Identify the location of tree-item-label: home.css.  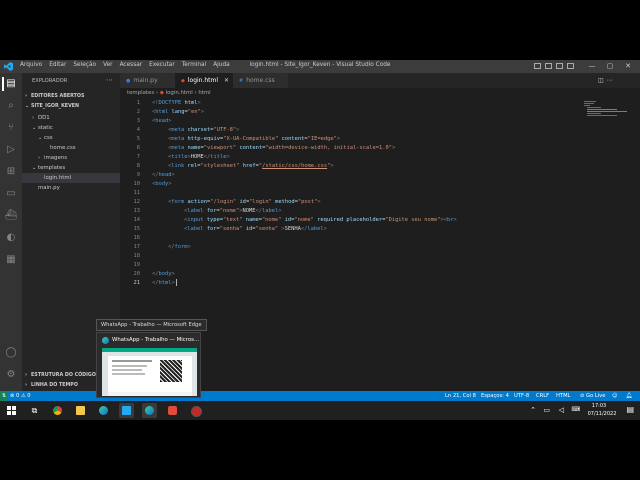
(63, 148).